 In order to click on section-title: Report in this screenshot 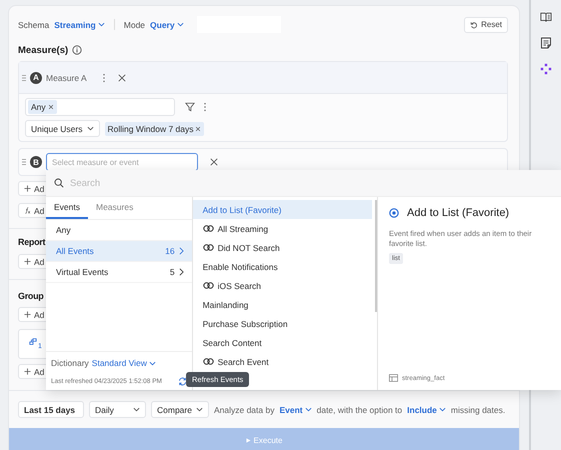, I will do `click(32, 242)`.